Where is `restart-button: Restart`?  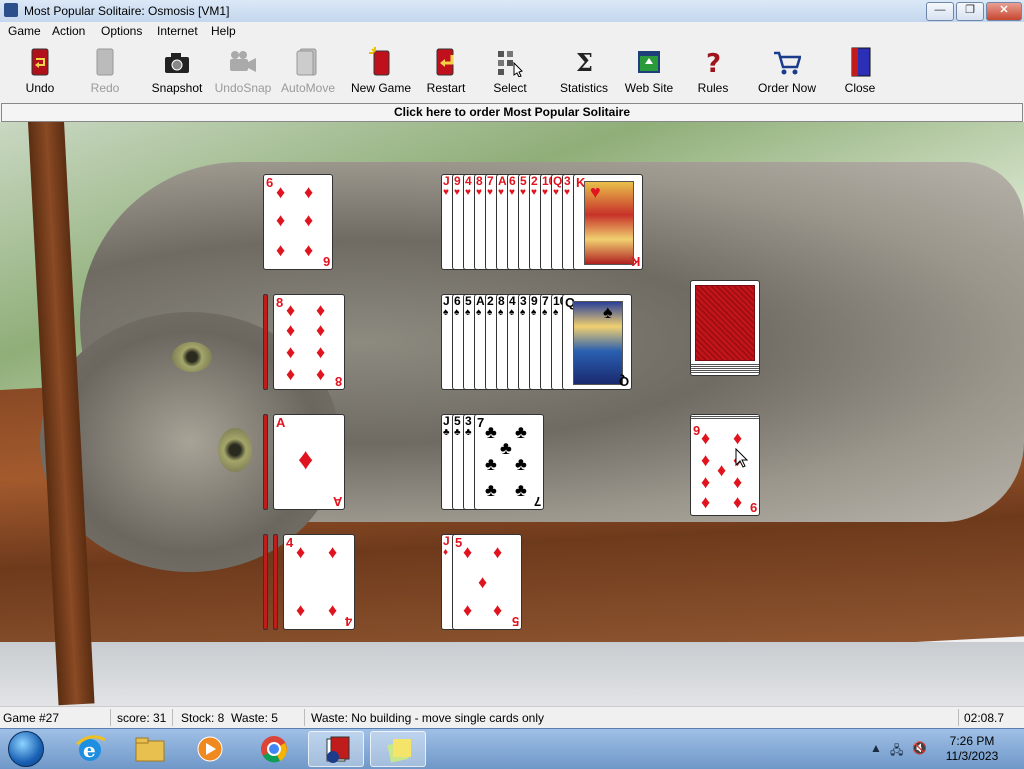 restart-button: Restart is located at coordinates (446, 72).